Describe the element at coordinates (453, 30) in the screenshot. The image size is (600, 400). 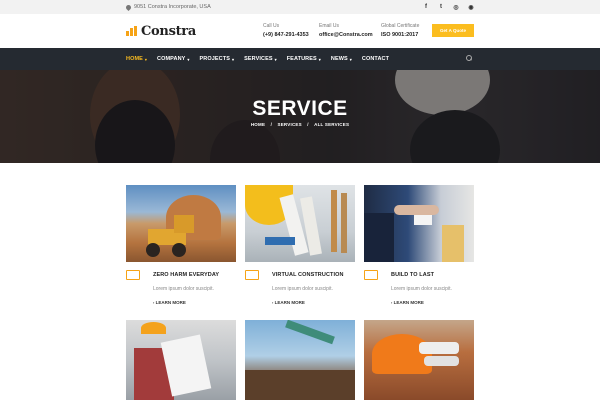
I see `get-a-quote-button: Get A Quote` at that location.